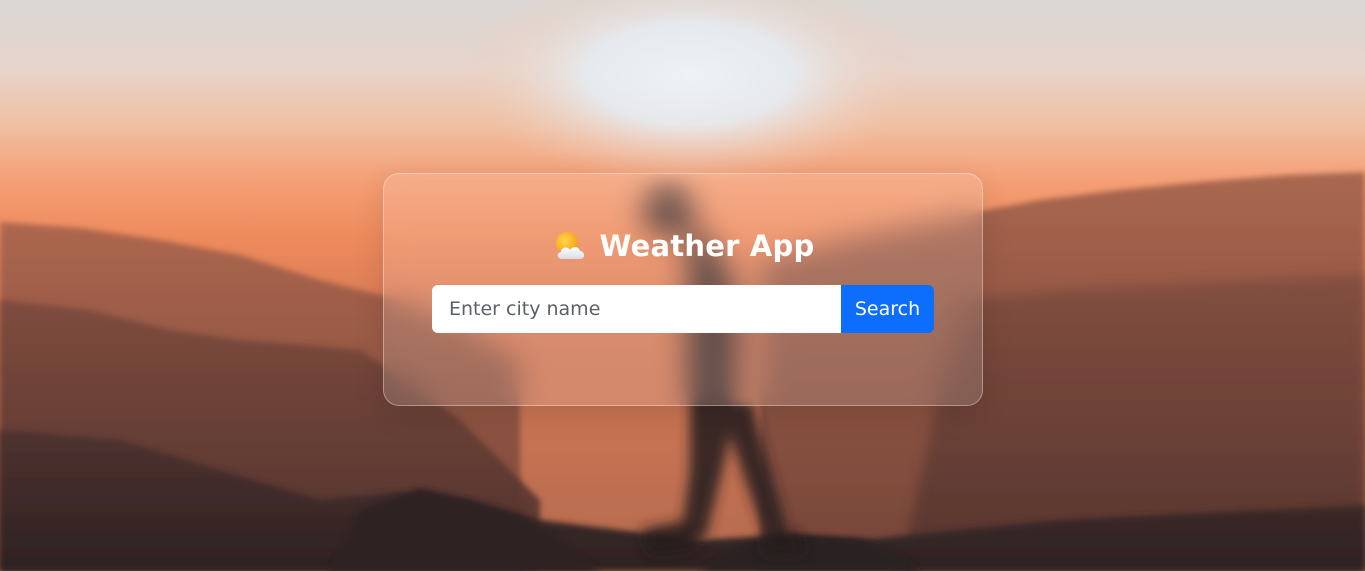 This screenshot has width=1365, height=571. I want to click on city-search-input, so click(636, 309).